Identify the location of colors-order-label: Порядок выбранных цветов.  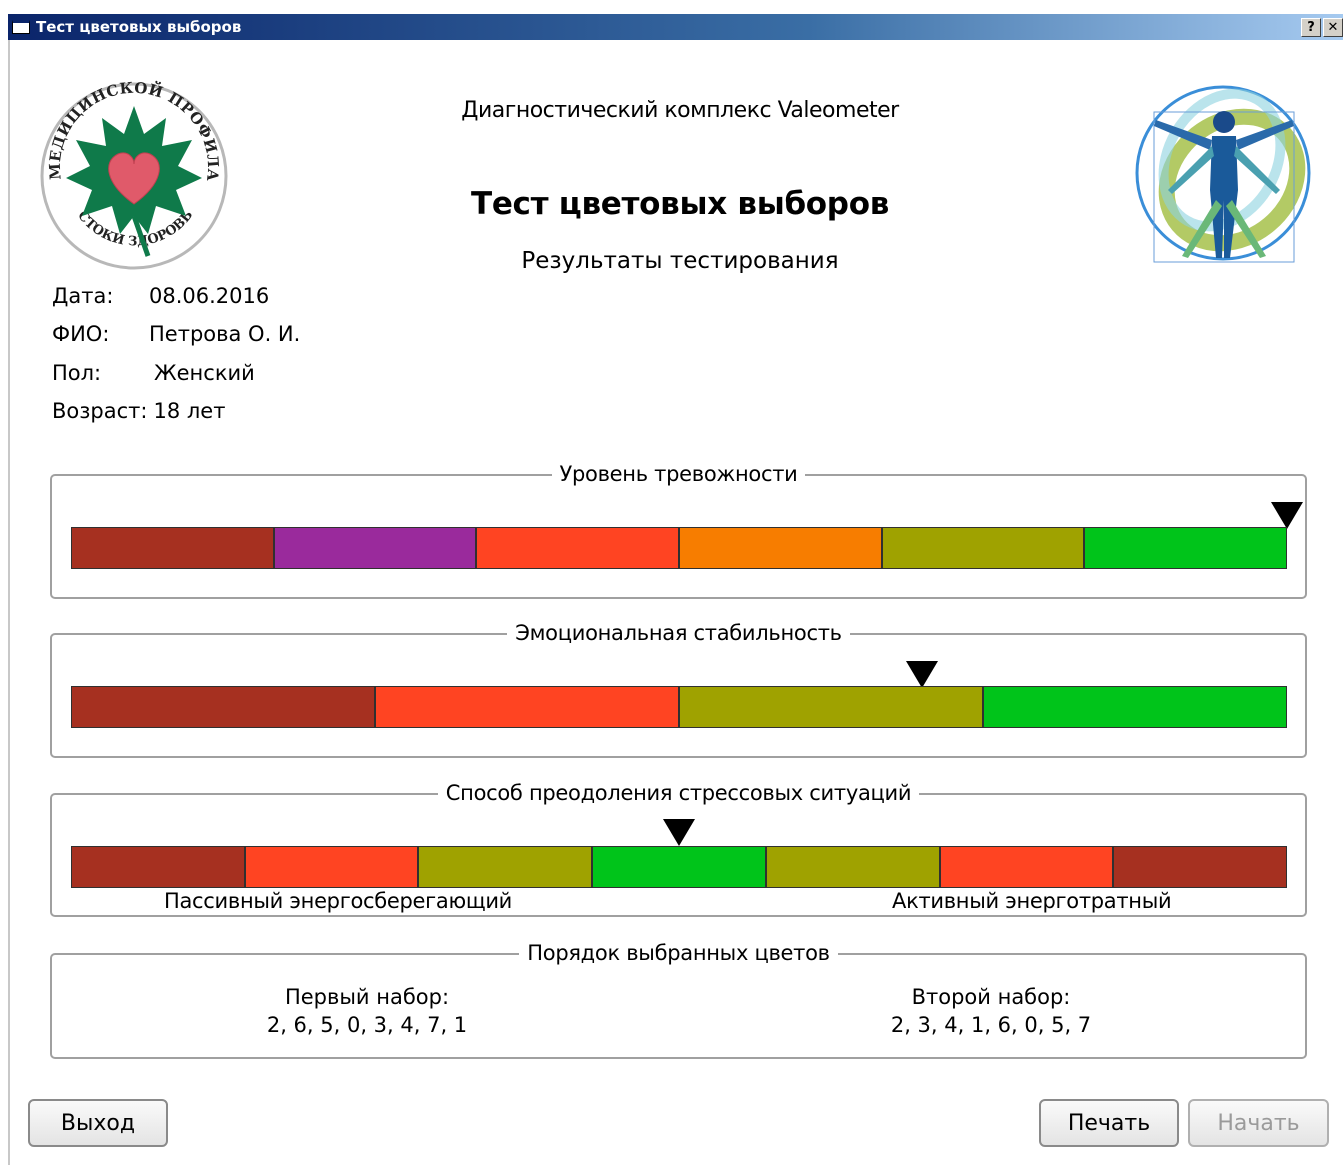
(678, 953).